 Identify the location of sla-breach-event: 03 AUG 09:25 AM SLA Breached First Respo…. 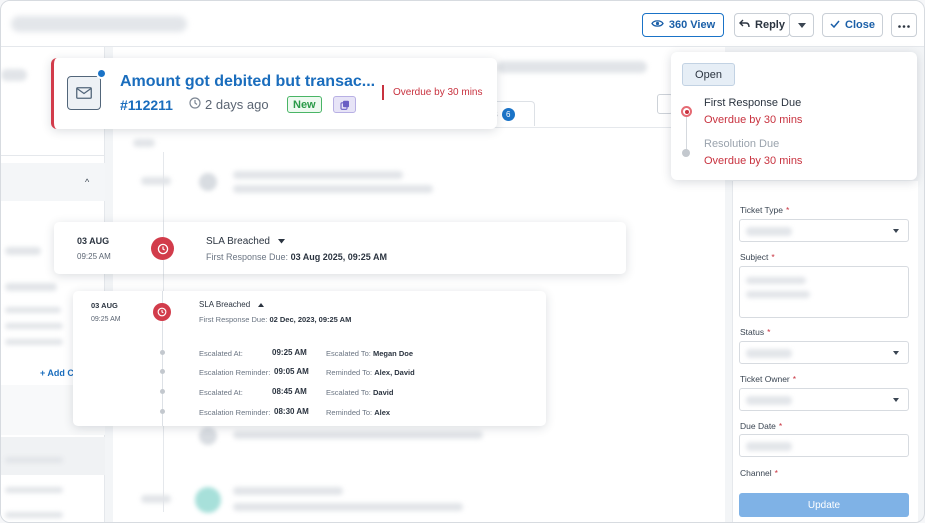
(340, 248).